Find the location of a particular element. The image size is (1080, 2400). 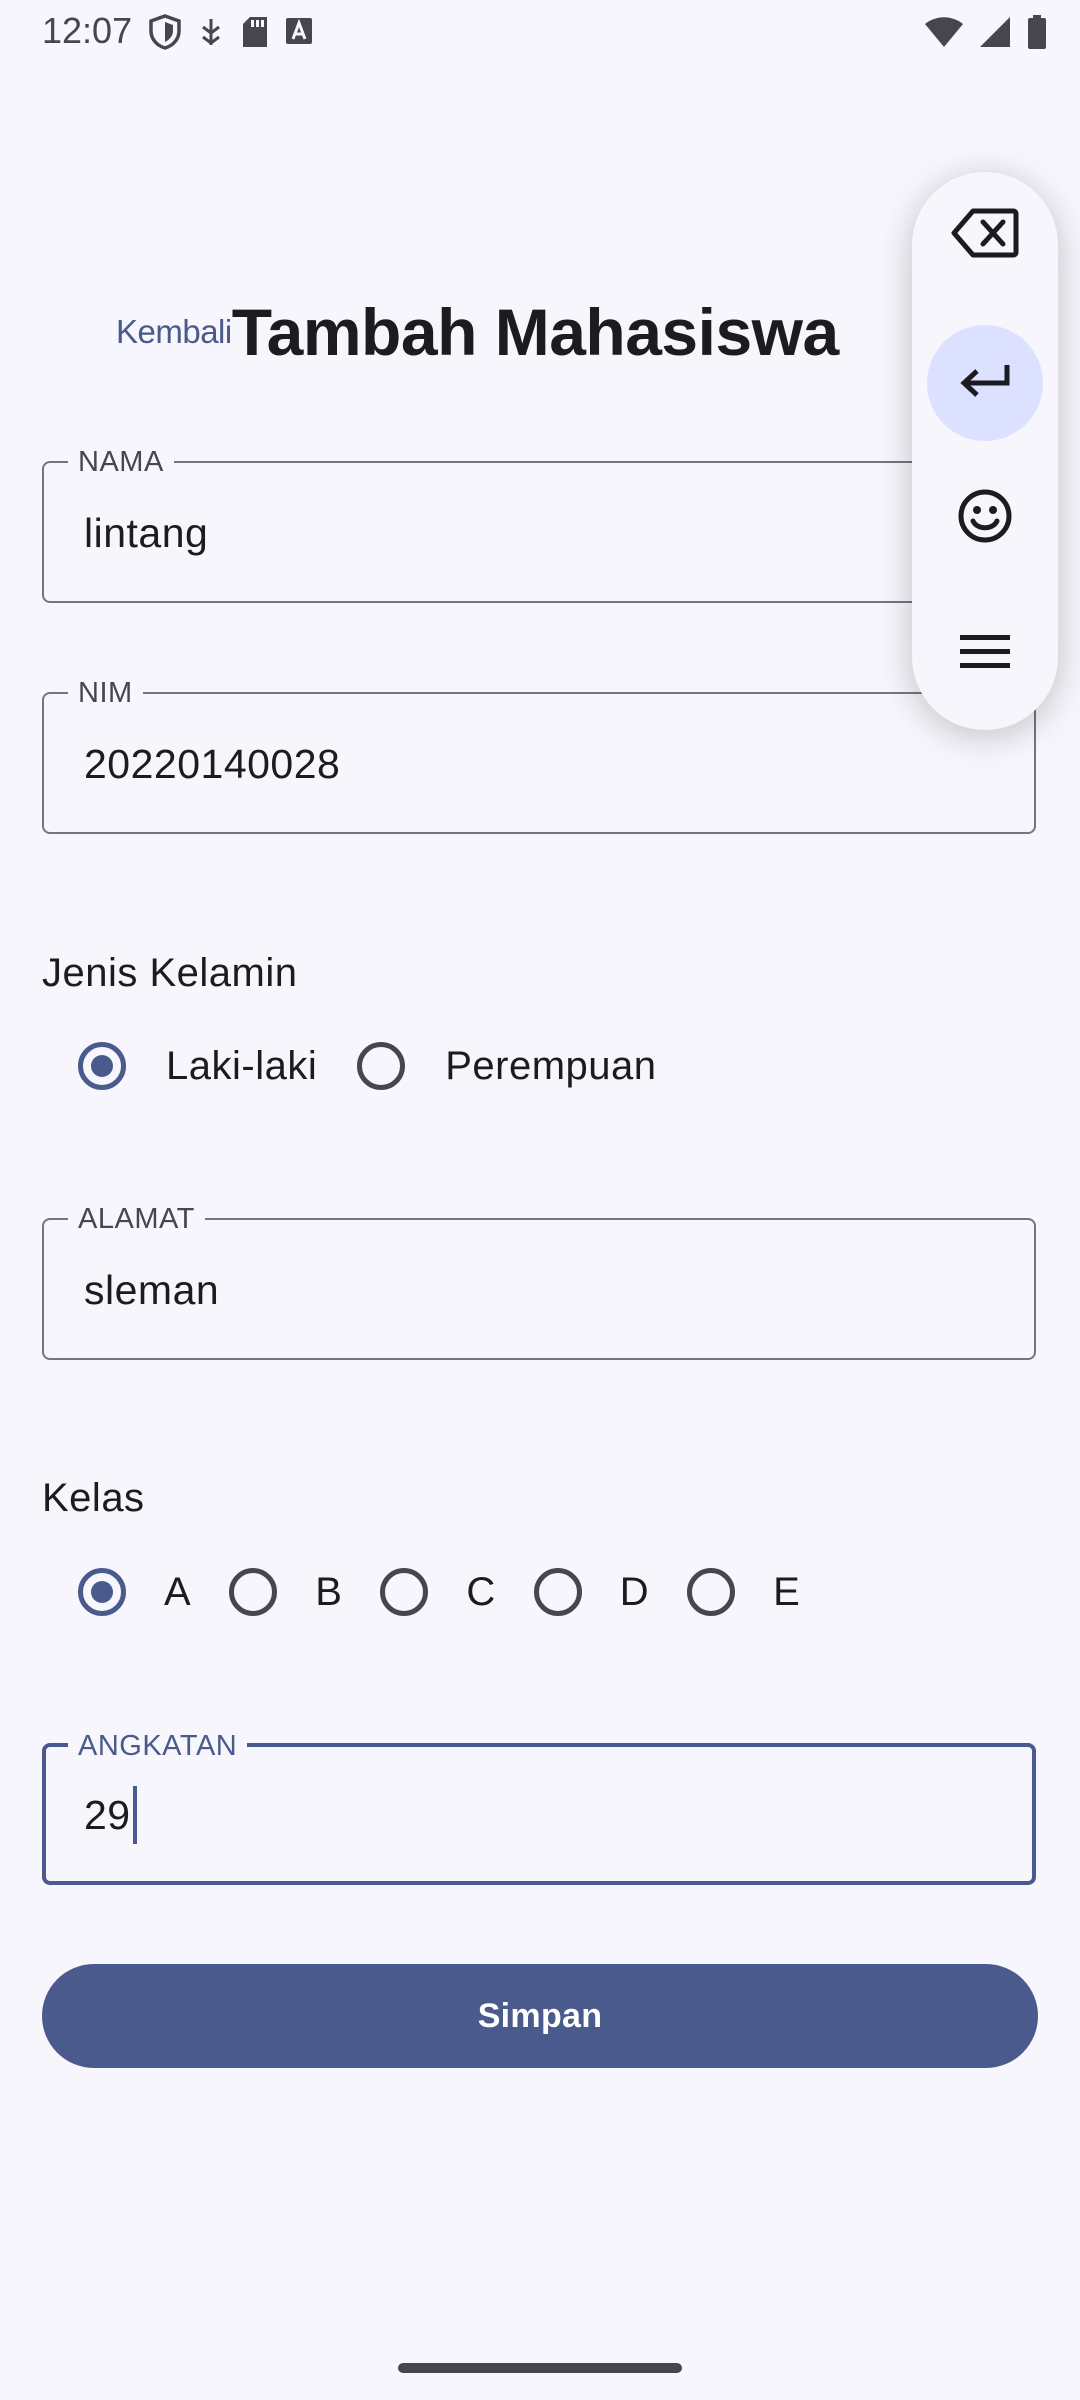

menu-icon is located at coordinates (985, 654).